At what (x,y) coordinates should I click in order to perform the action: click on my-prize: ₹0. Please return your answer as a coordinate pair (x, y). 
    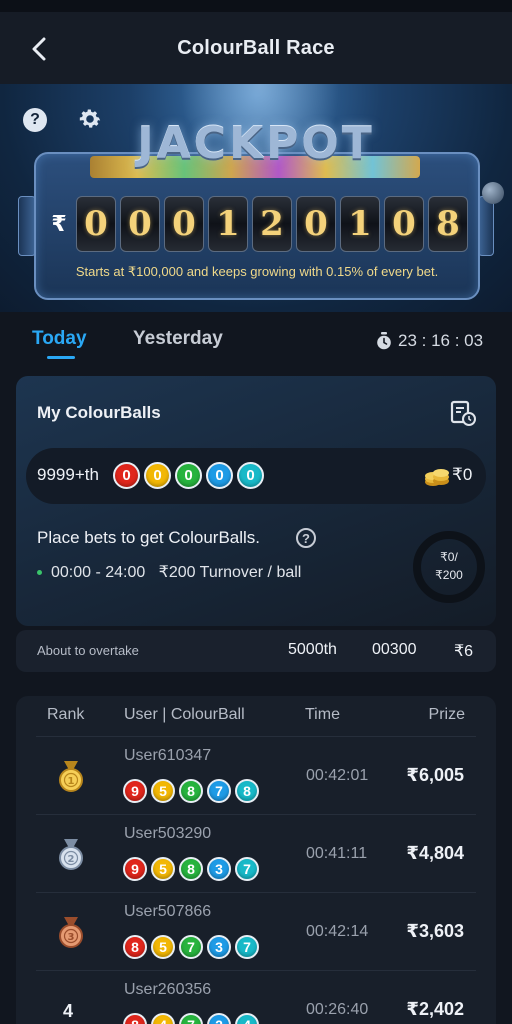
    Looking at the image, I should click on (462, 474).